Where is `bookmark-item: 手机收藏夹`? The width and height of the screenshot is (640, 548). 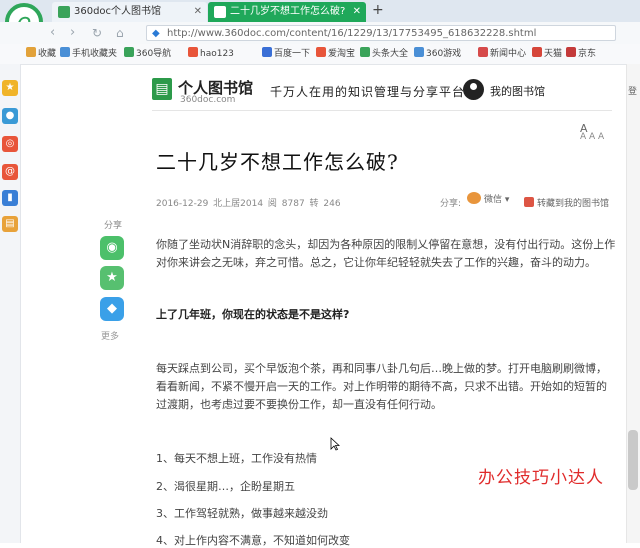
bookmark-item: 手机收藏夹 is located at coordinates (88, 54).